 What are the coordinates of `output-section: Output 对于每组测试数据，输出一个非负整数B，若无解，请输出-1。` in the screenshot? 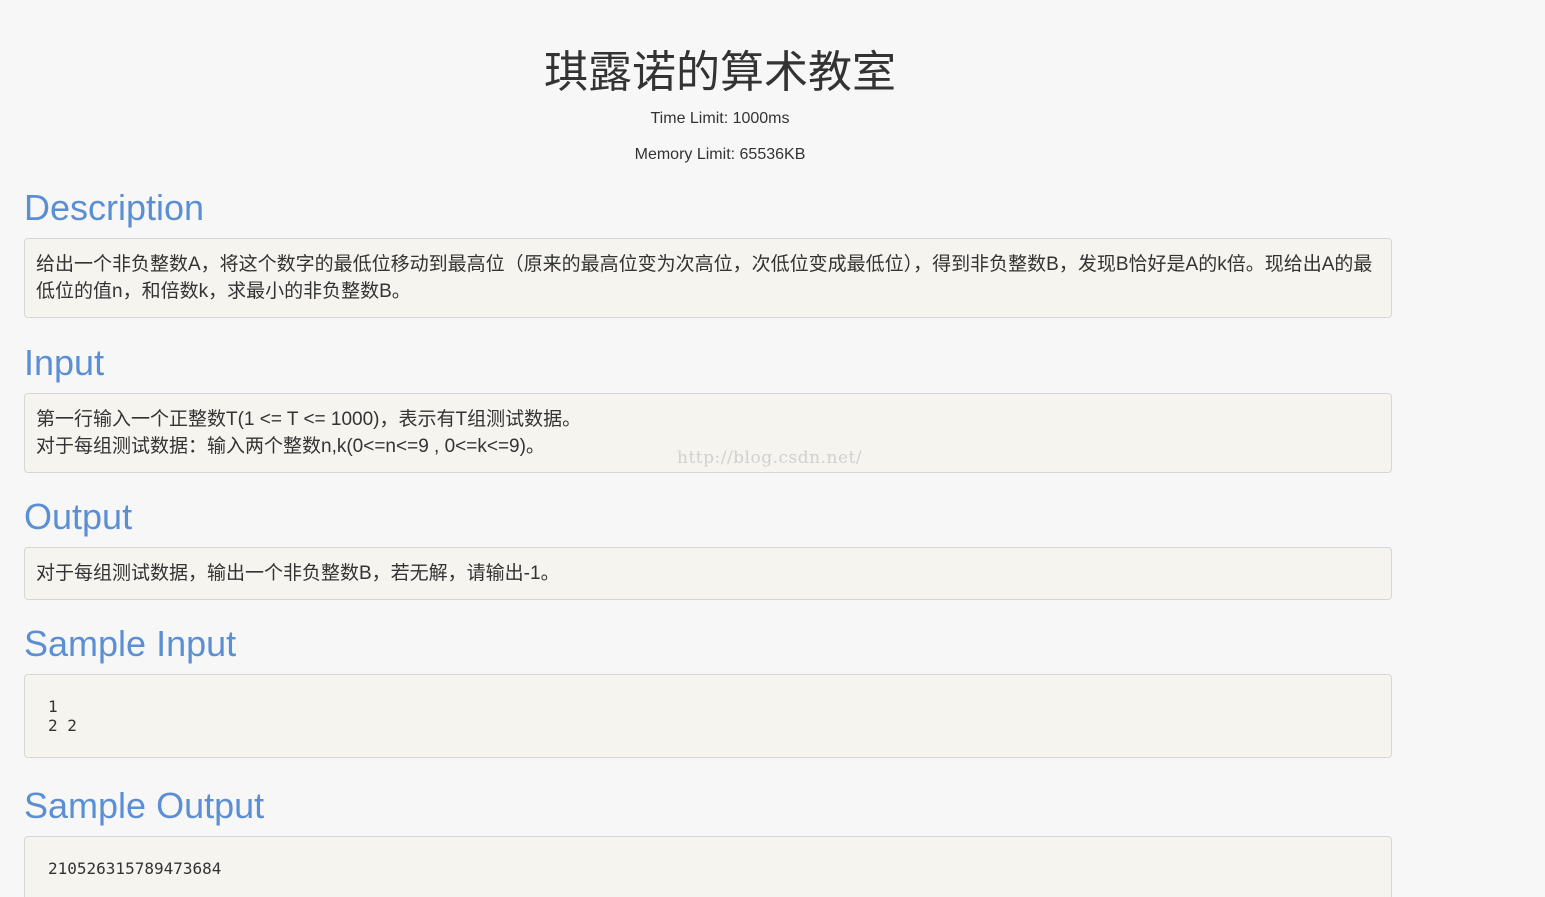 It's located at (708, 547).